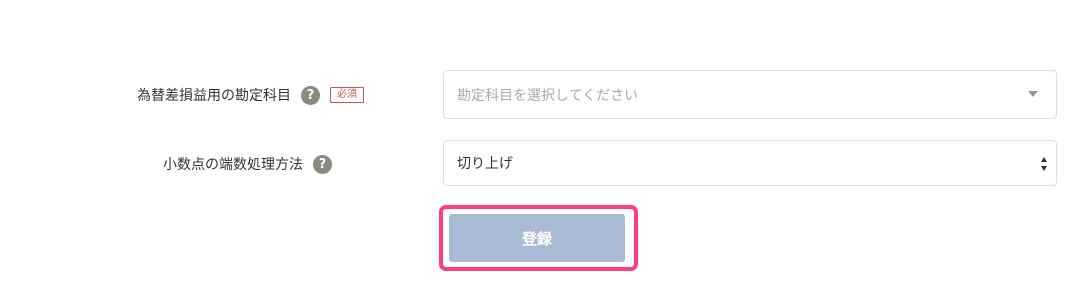  What do you see at coordinates (1044, 164) in the screenshot?
I see `sort-updown-icon` at bounding box center [1044, 164].